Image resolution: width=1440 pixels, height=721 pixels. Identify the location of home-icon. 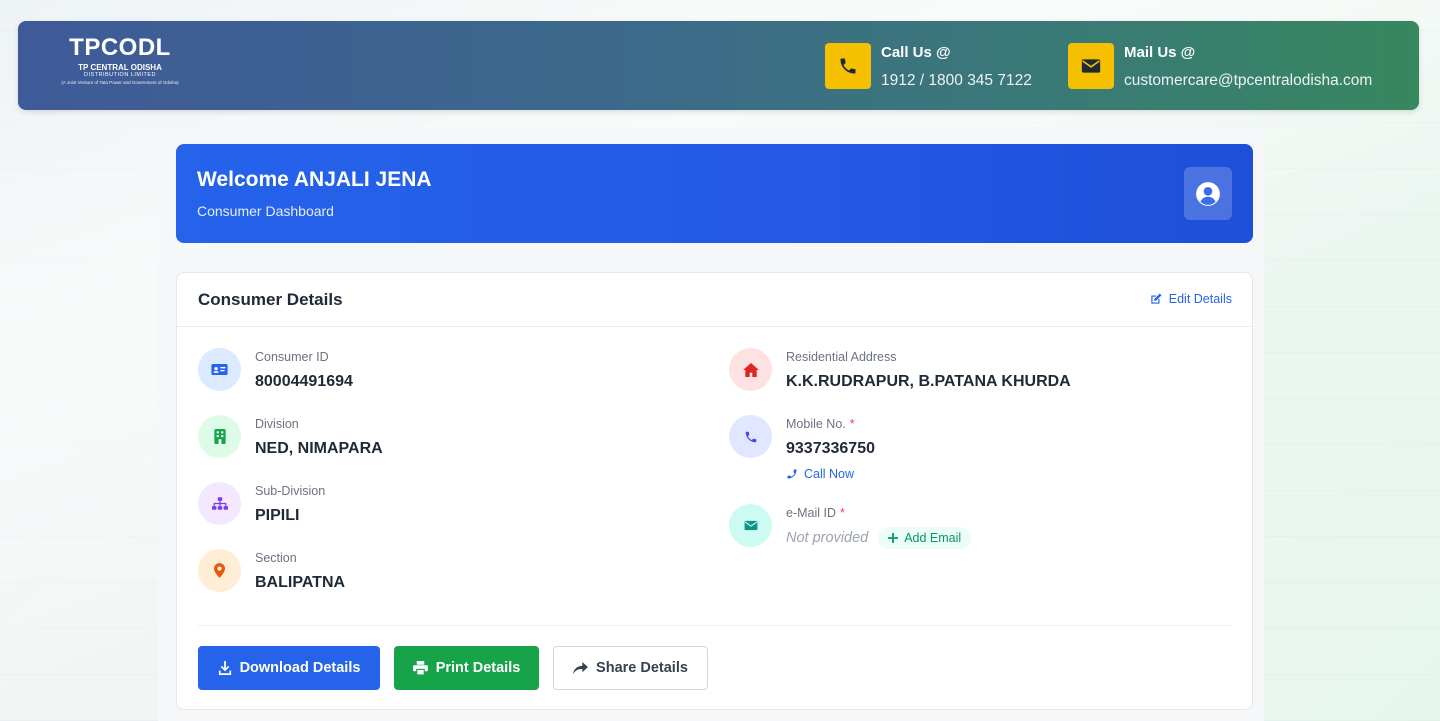
(750, 369).